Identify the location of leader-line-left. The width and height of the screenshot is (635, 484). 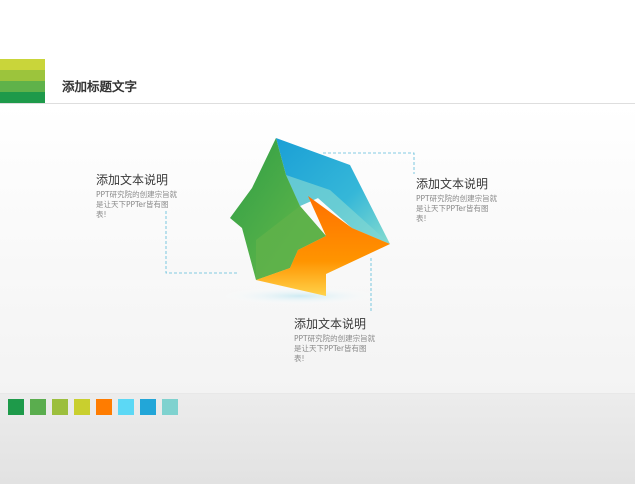
(201, 242).